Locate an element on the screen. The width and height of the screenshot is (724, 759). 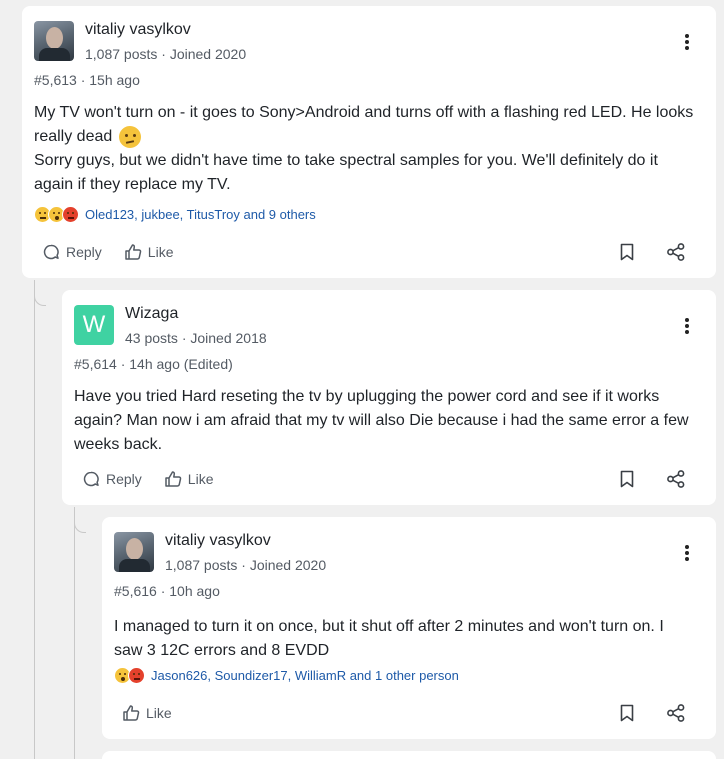
user-meta: 43 posts · Joined 2018 is located at coordinates (196, 338).